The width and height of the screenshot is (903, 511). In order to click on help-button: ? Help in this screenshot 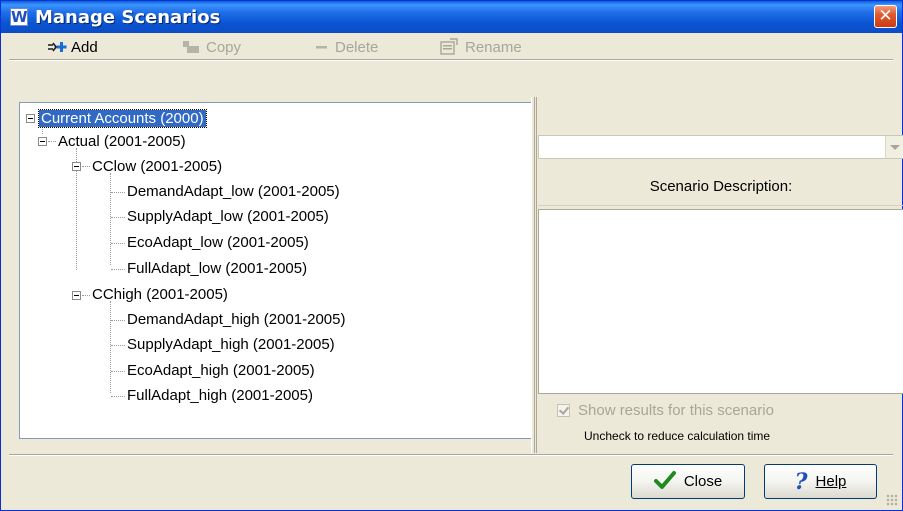, I will do `click(820, 481)`.